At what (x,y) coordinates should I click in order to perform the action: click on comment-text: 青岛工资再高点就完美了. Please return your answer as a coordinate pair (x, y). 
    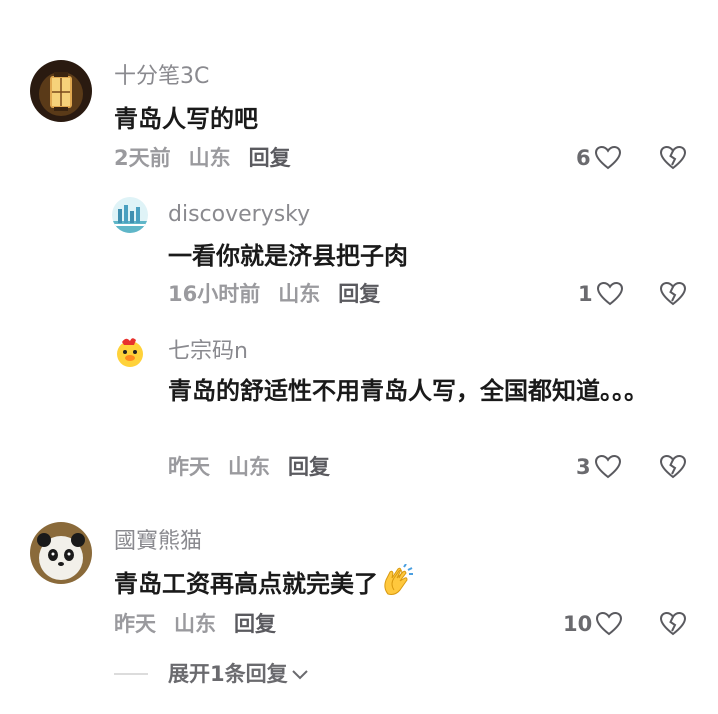
    Looking at the image, I should click on (354, 583).